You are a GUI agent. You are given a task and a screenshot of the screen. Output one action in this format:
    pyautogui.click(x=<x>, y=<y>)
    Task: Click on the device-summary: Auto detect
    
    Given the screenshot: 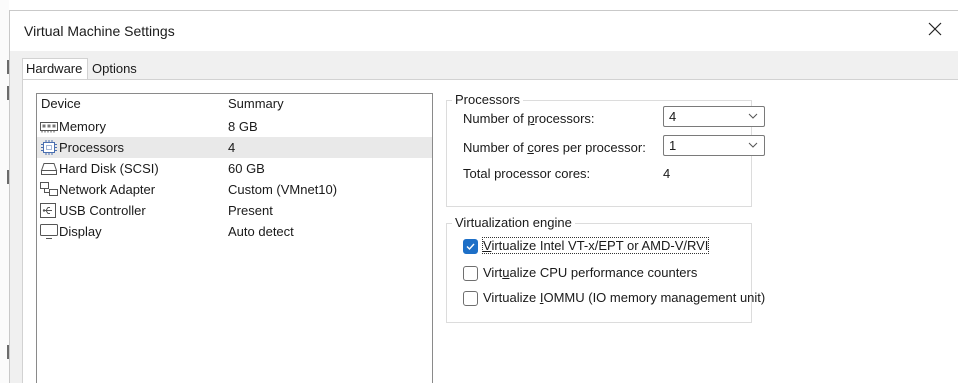 What is the action you would take?
    pyautogui.click(x=261, y=231)
    